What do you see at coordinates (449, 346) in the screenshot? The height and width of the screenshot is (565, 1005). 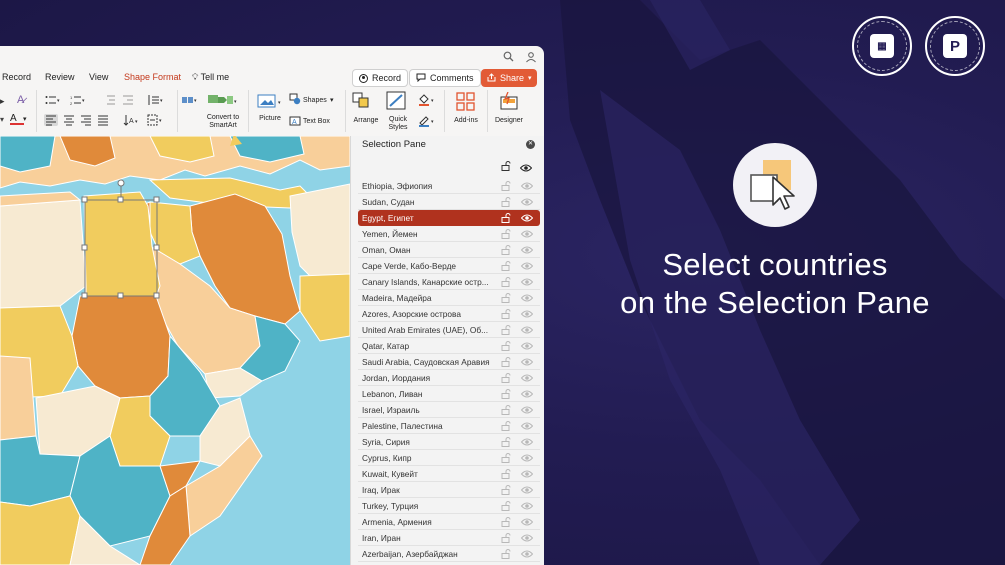 I see `selection-pane-row: Qatar, Катар` at bounding box center [449, 346].